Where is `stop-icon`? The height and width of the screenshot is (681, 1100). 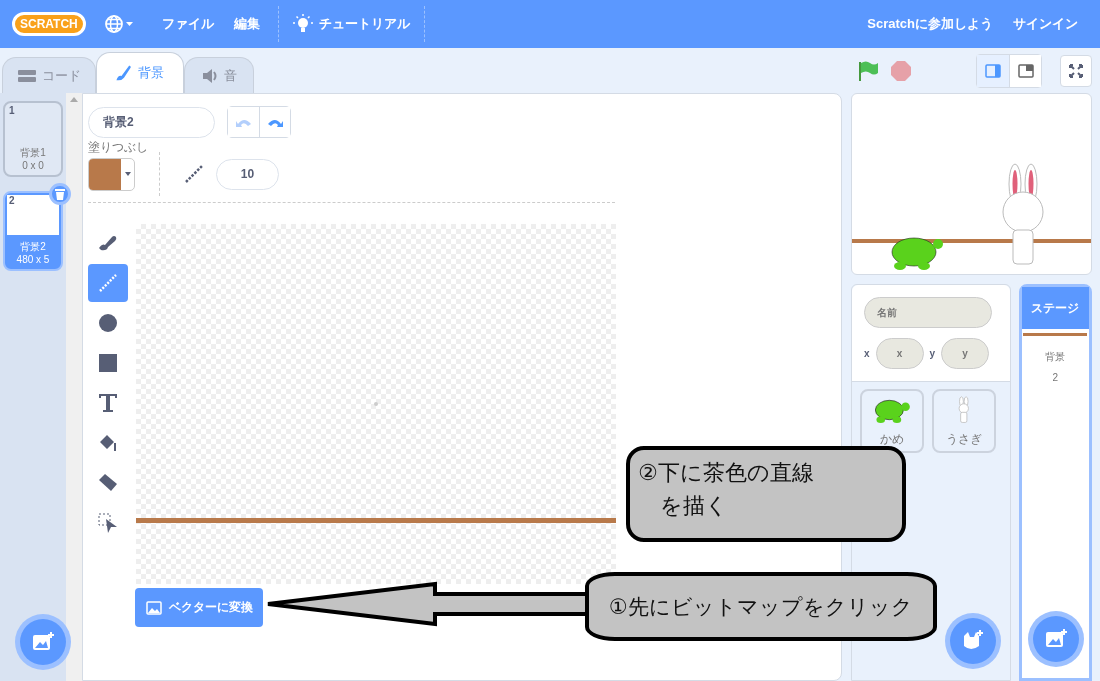 stop-icon is located at coordinates (901, 70).